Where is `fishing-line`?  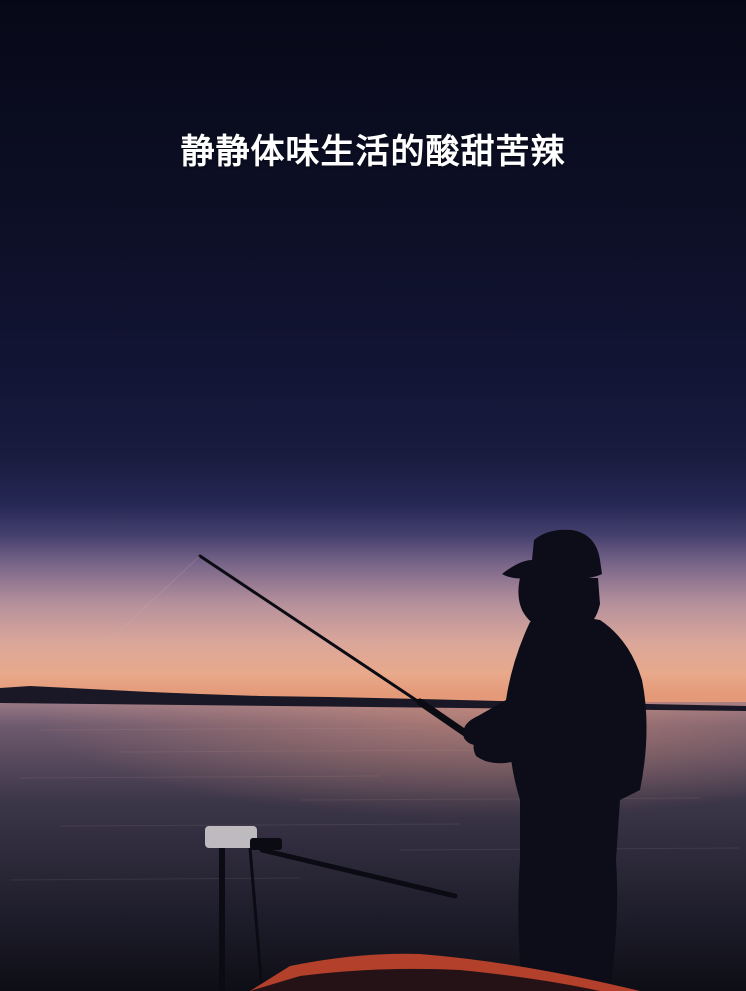 fishing-line is located at coordinates (155, 598).